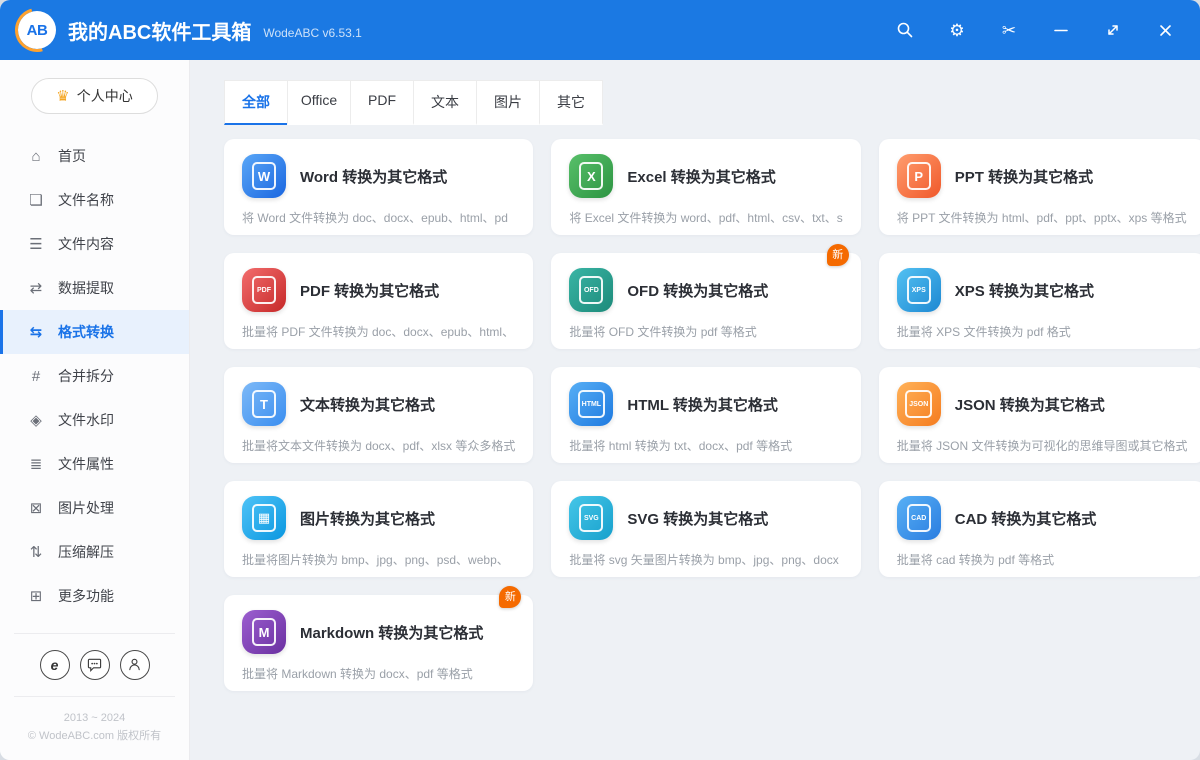  I want to click on category-tab: 文本, so click(445, 102).